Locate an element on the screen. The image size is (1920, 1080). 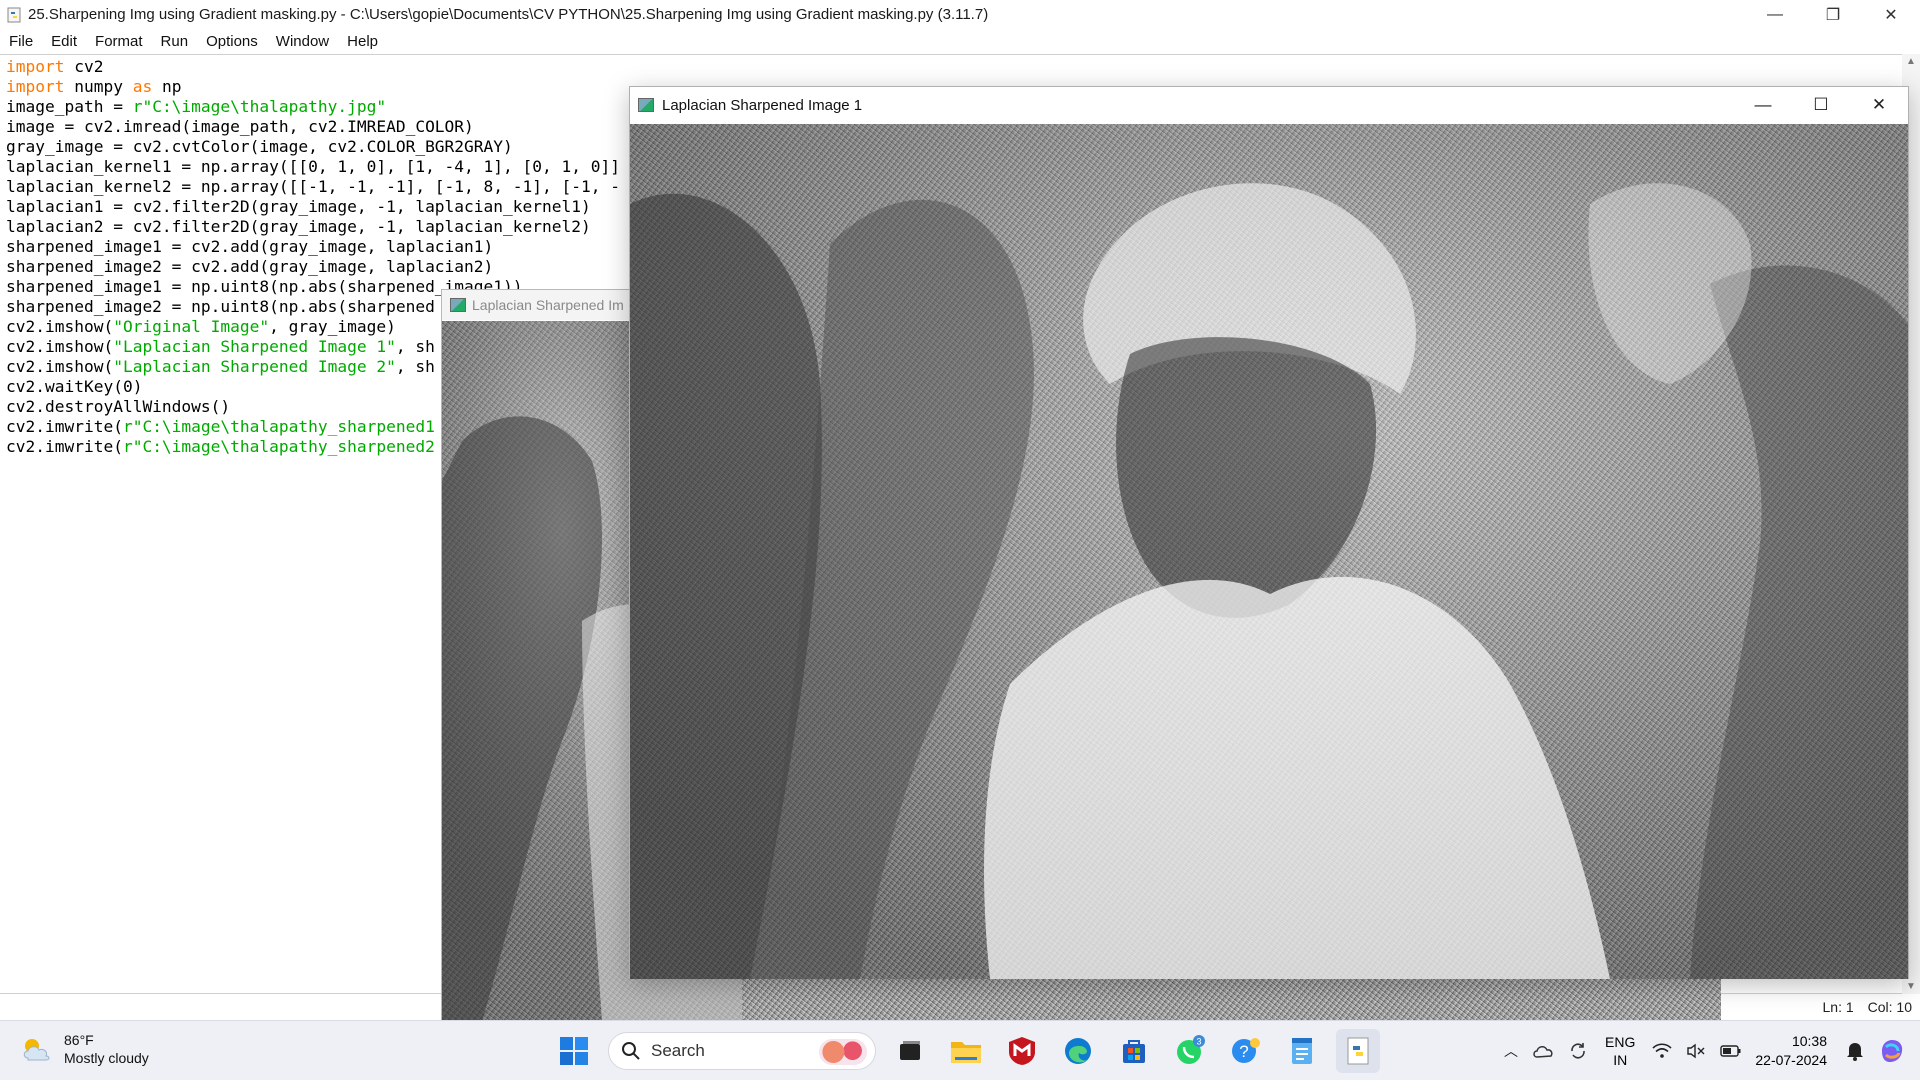
speaker-muted-icon is located at coordinates (1696, 1051).